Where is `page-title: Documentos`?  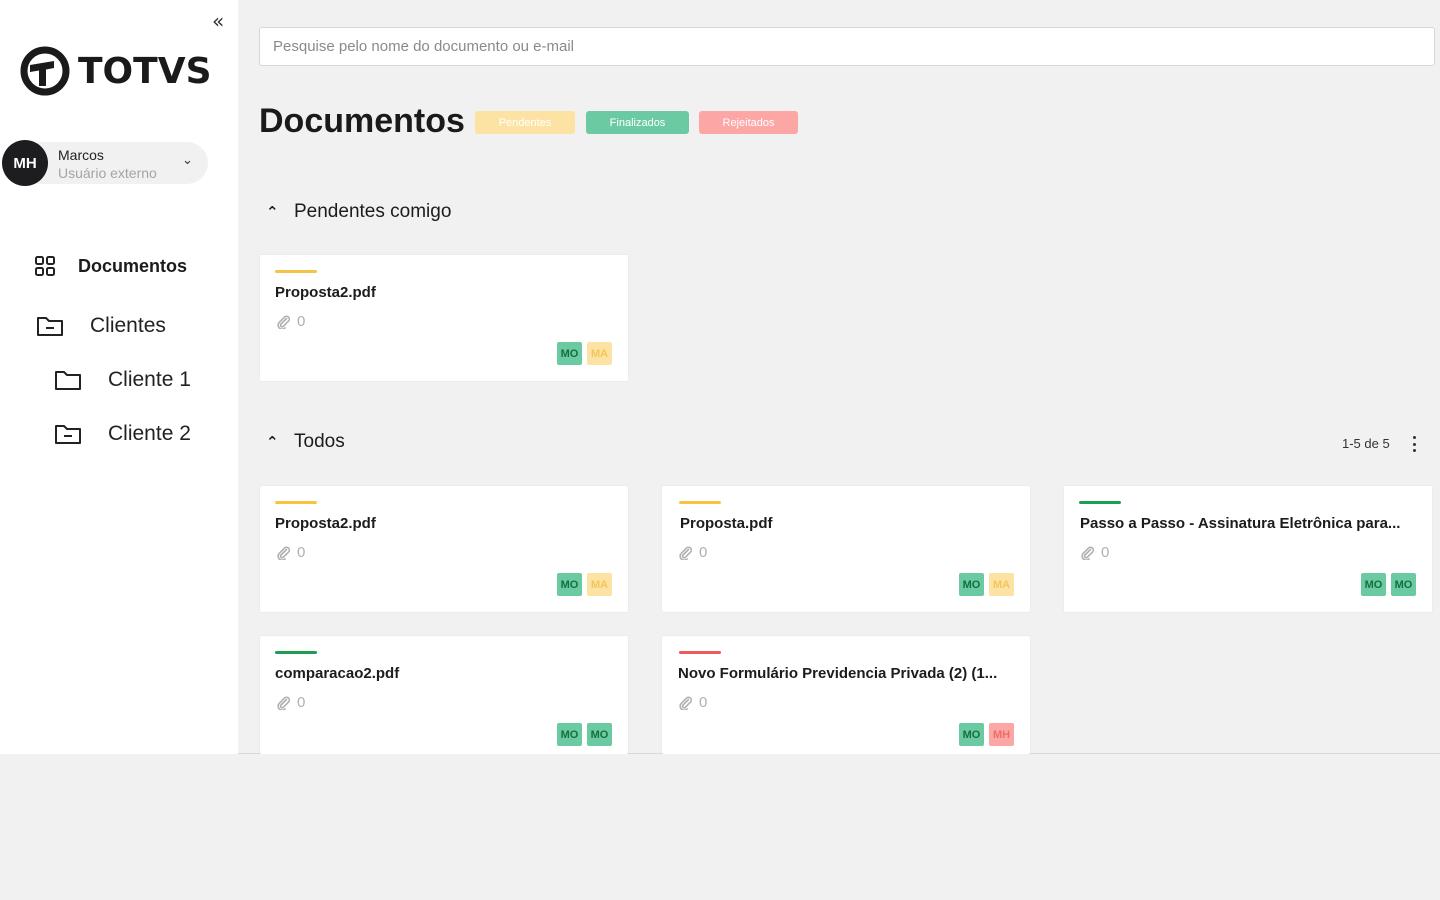 page-title: Documentos is located at coordinates (362, 121).